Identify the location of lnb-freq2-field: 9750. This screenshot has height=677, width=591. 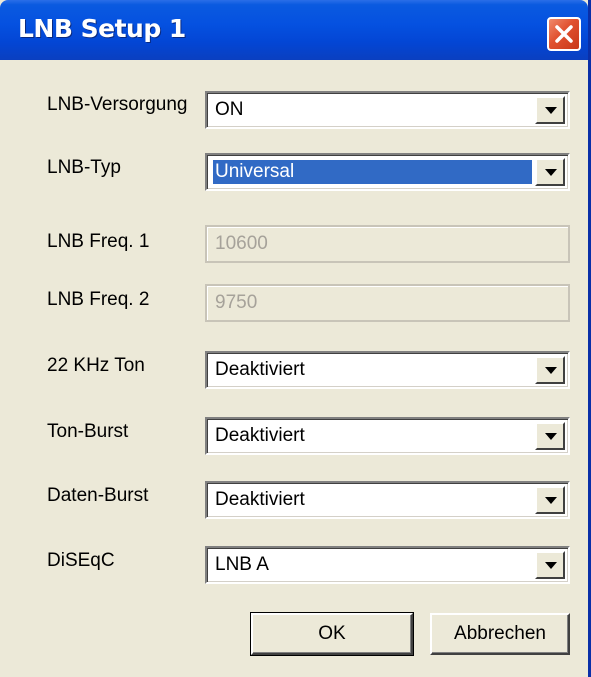
(387, 303).